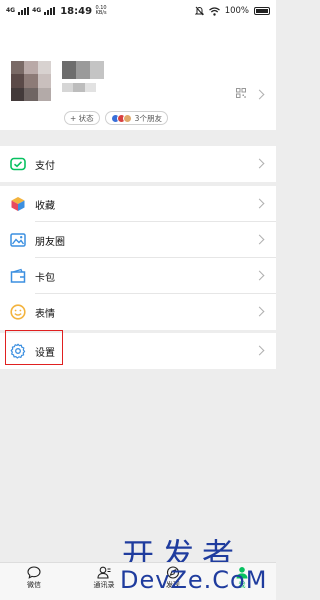  What do you see at coordinates (138, 276) in the screenshot?
I see `menu-item-cards: 卡包` at bounding box center [138, 276].